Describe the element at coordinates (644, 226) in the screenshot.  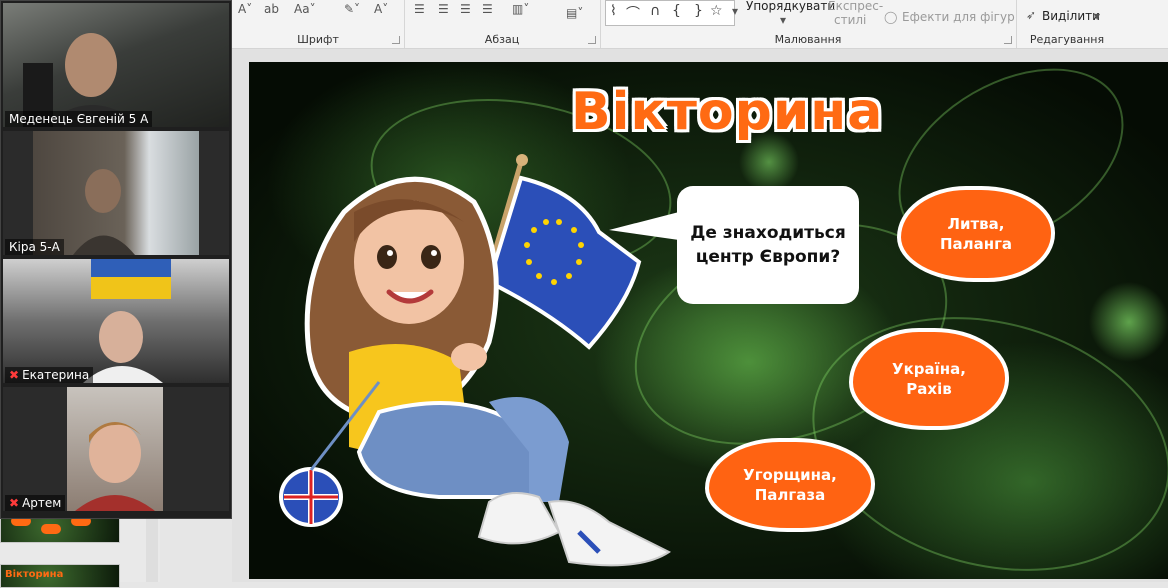
I see `speech-bubble-tail` at that location.